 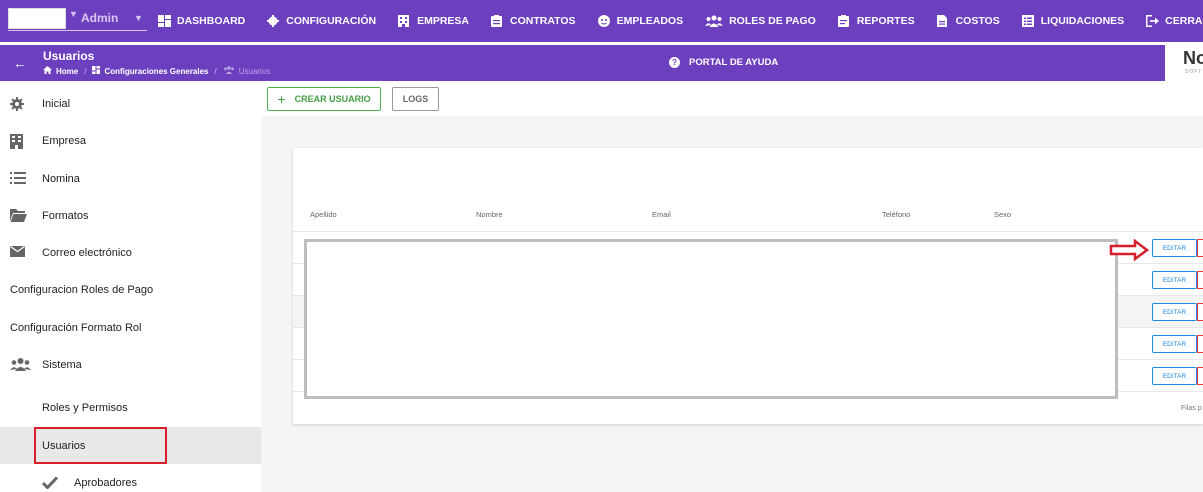 What do you see at coordinates (324, 99) in the screenshot?
I see `create-user-button: + CREAR USUARIO` at bounding box center [324, 99].